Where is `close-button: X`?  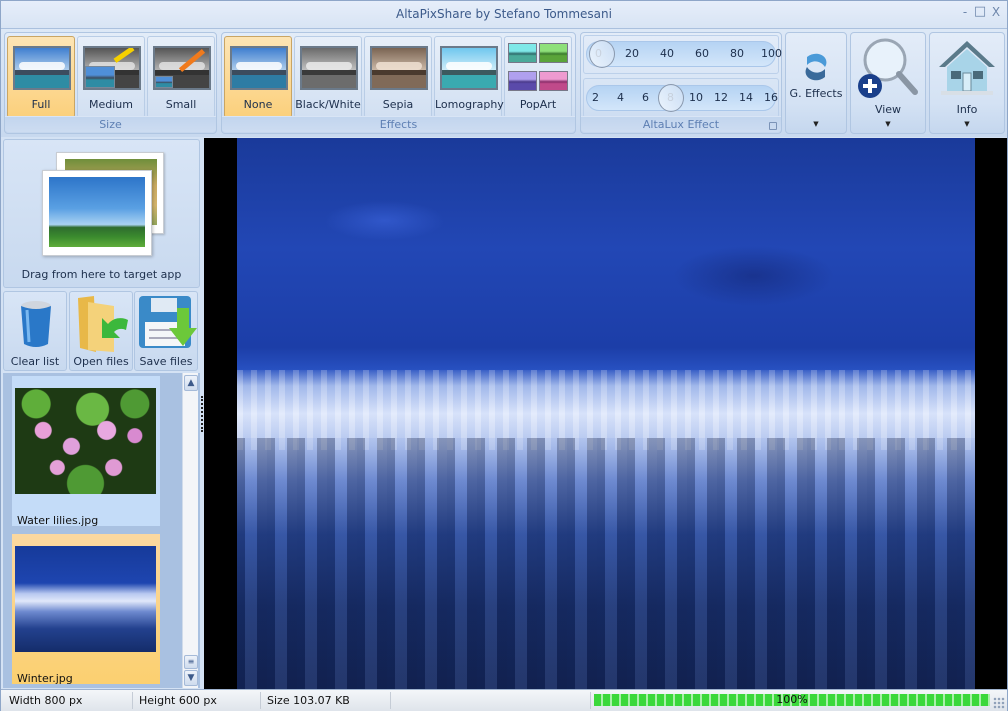 close-button: X is located at coordinates (996, 12).